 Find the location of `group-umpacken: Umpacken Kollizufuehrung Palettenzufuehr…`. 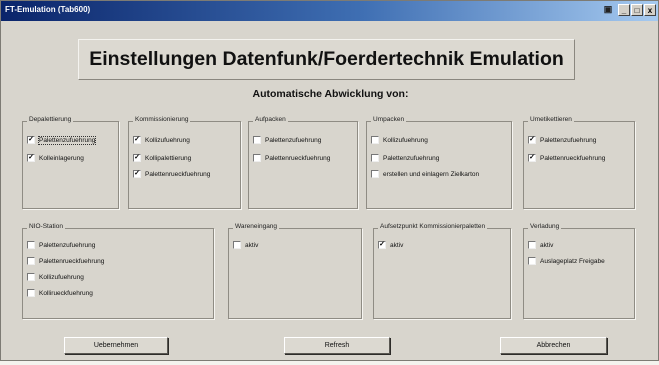

group-umpacken: Umpacken Kollizufuehrung Palettenzufuehr… is located at coordinates (439, 162).